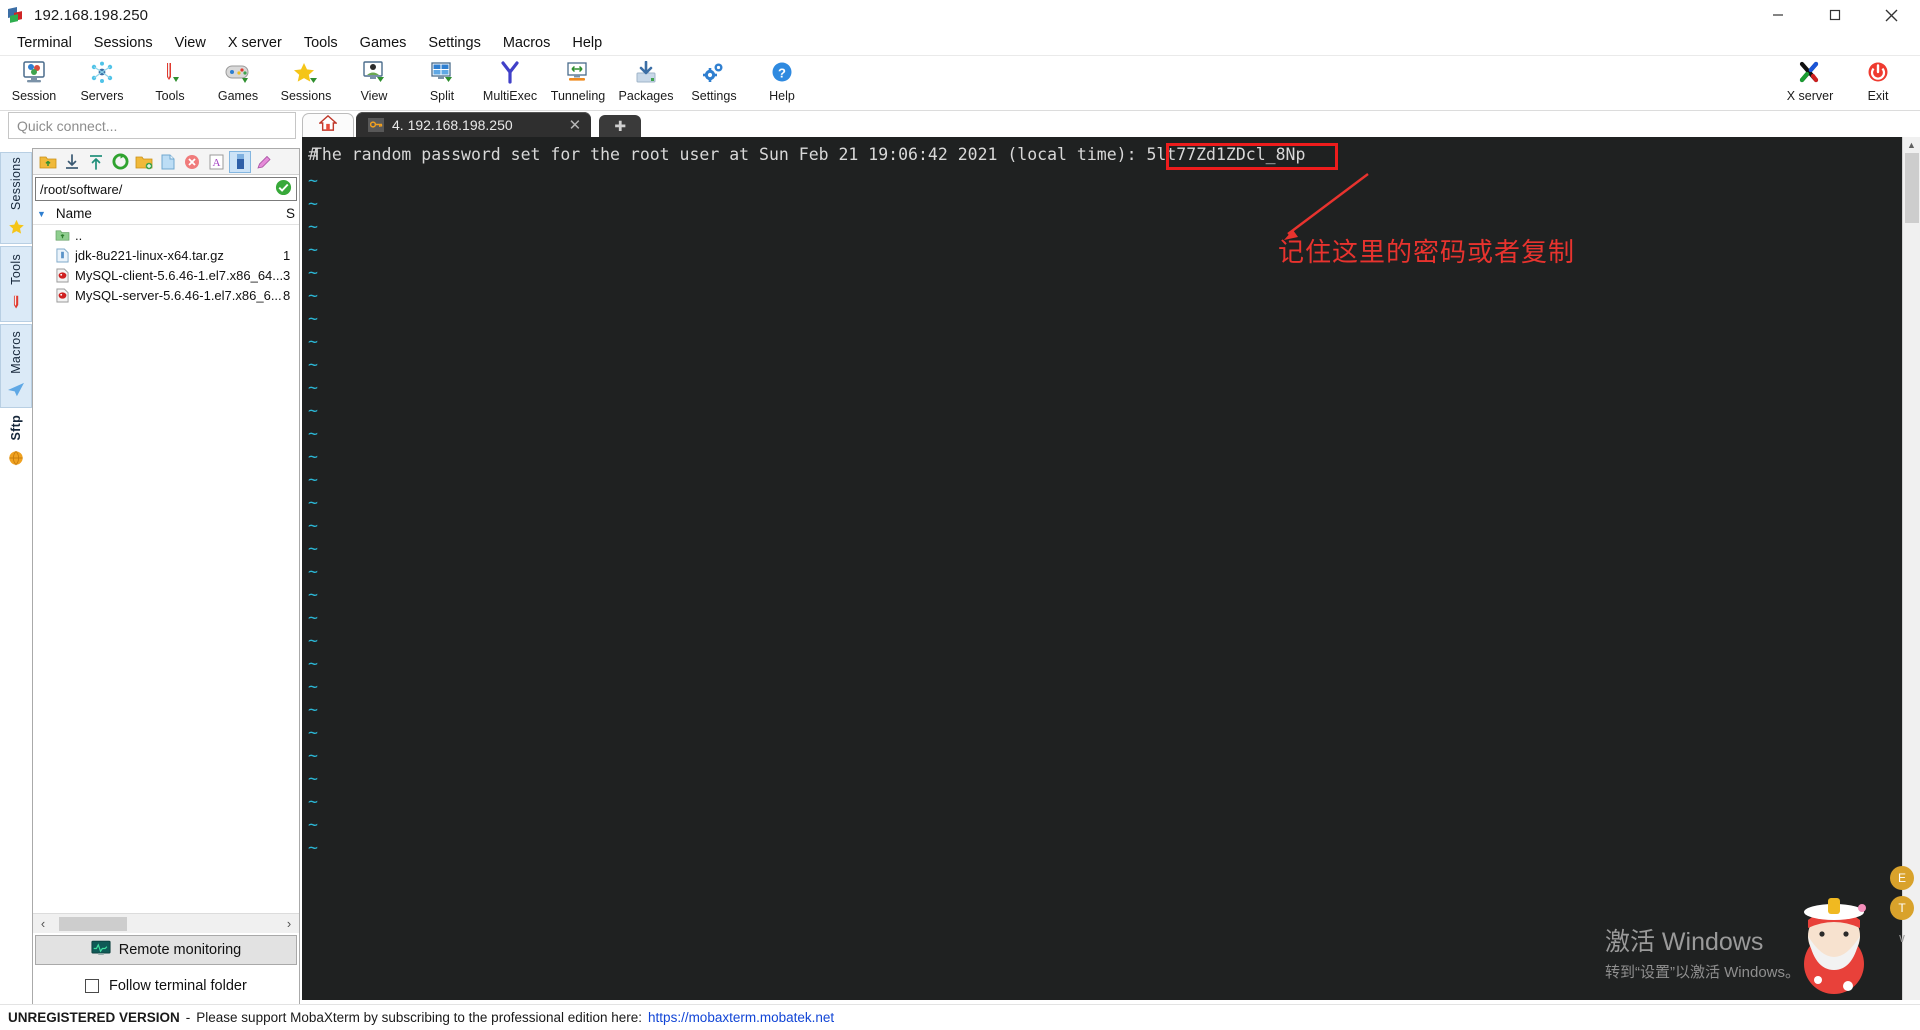 Image resolution: width=1920 pixels, height=1030 pixels. What do you see at coordinates (16, 428) in the screenshot?
I see `sidebar-item-sftp-label: Sftp` at bounding box center [16, 428].